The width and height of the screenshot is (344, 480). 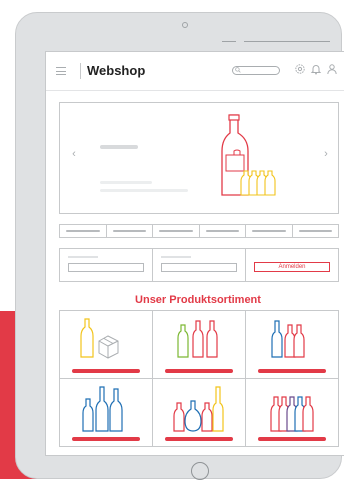 What do you see at coordinates (197, 339) in the screenshot?
I see `green-red-bottles-icon` at bounding box center [197, 339].